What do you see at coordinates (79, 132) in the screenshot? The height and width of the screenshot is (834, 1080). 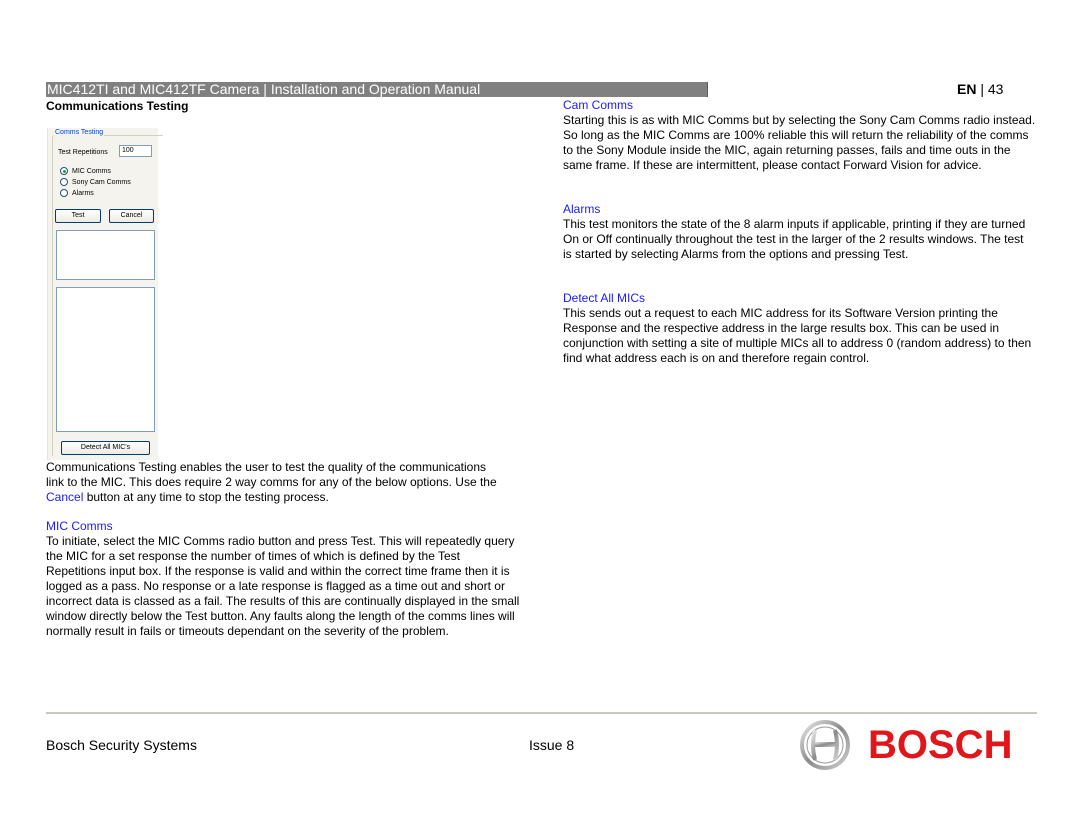 I see `group-label: Comms Testing` at bounding box center [79, 132].